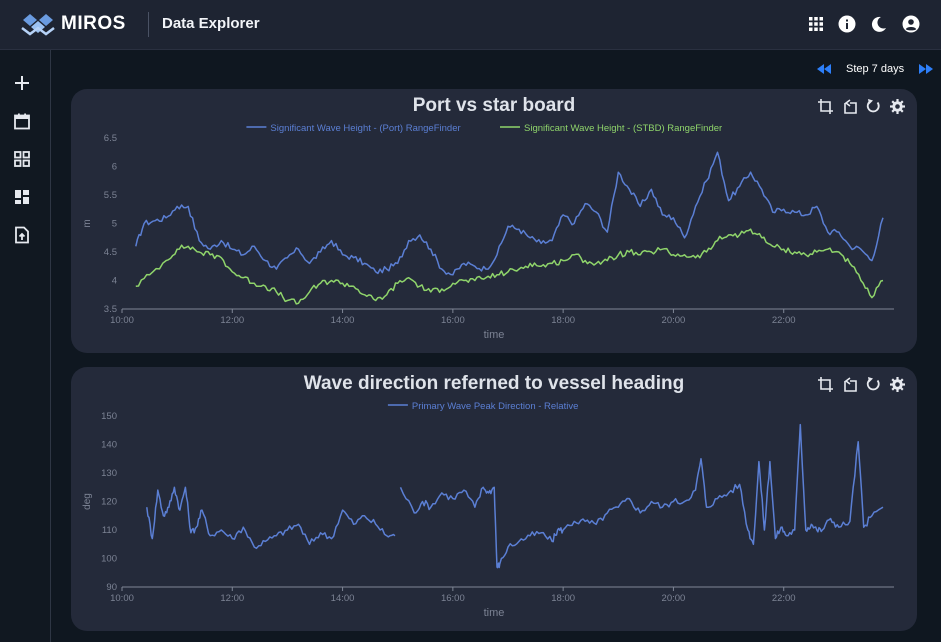 This screenshot has height=642, width=941. What do you see at coordinates (495, 406) in the screenshot?
I see `legend-label: Primary Wave Peak Direction - Relative` at bounding box center [495, 406].